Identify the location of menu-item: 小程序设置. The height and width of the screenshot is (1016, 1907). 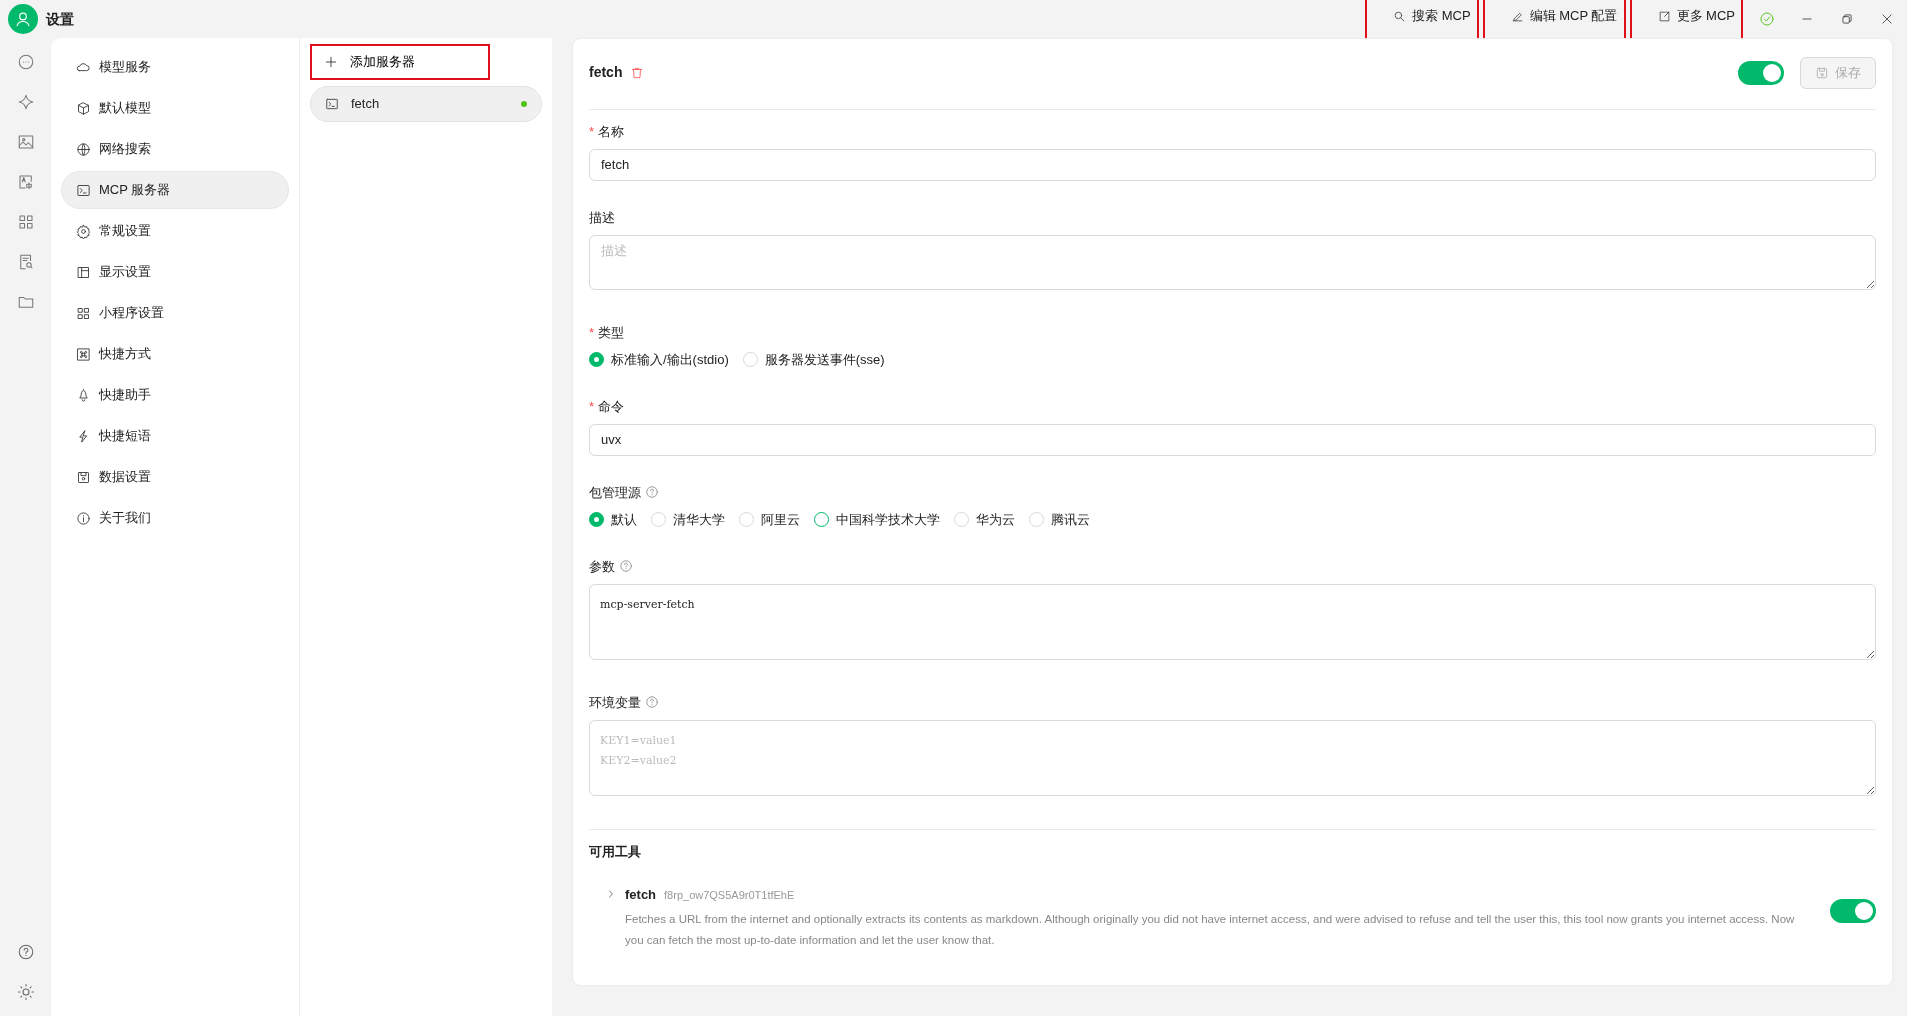
(175, 313).